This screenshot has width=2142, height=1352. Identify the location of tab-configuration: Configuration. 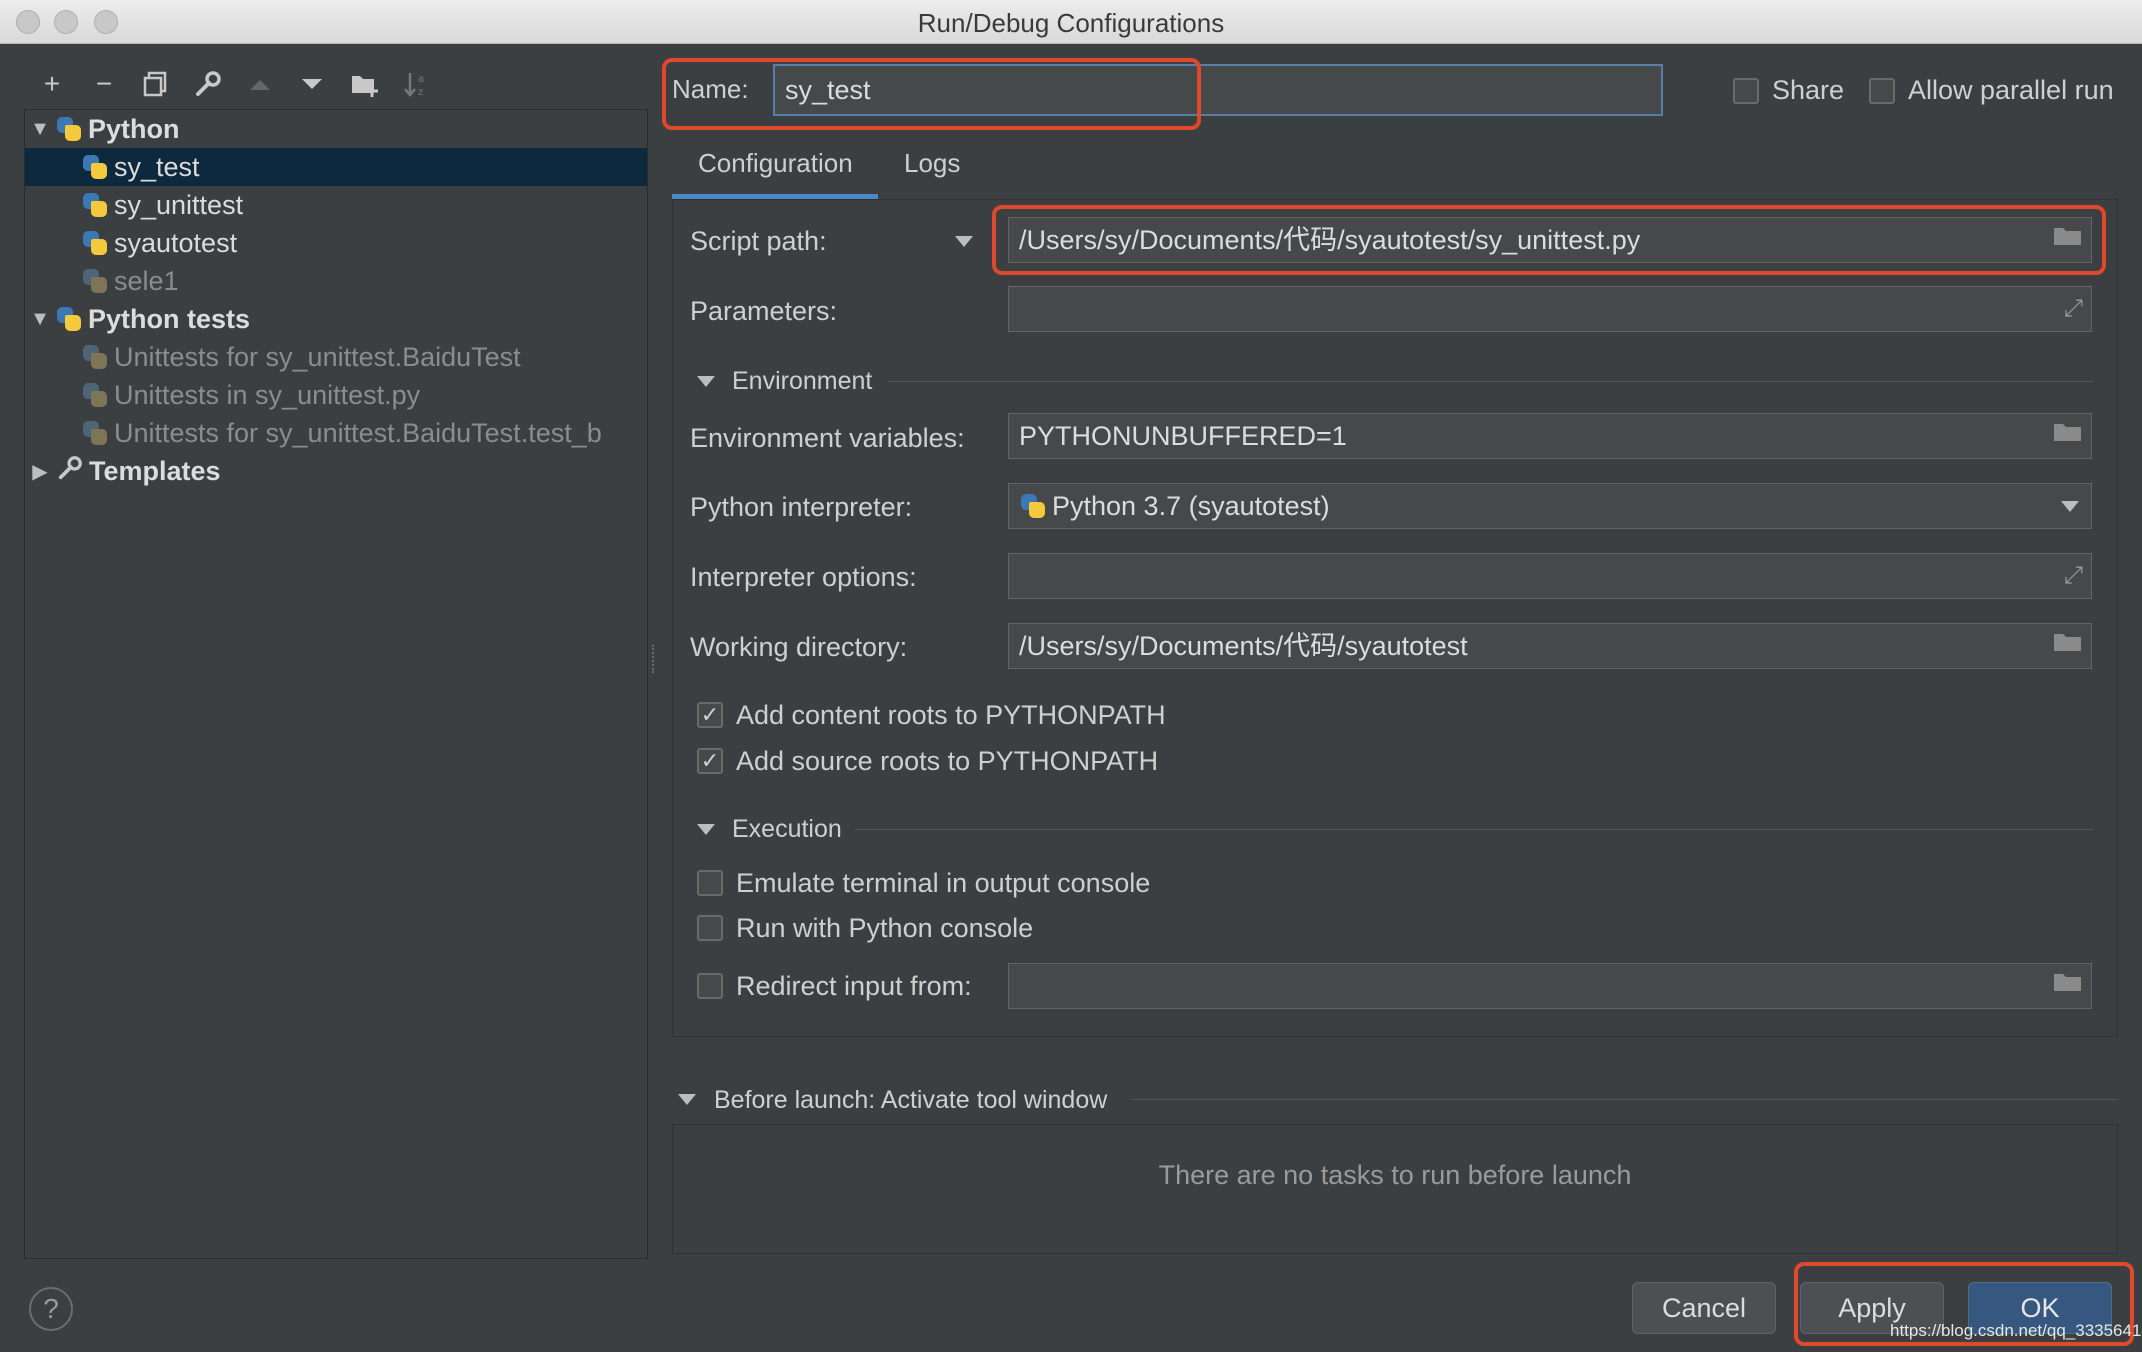
(775, 163).